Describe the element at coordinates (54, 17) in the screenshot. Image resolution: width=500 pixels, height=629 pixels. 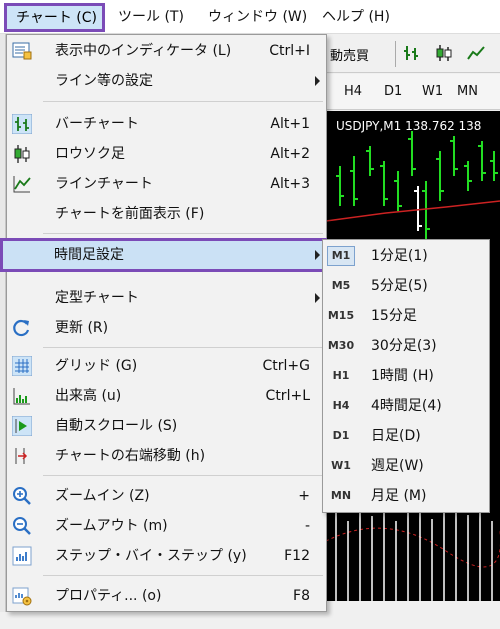
I see `menu-chart: チャート (C)` at that location.